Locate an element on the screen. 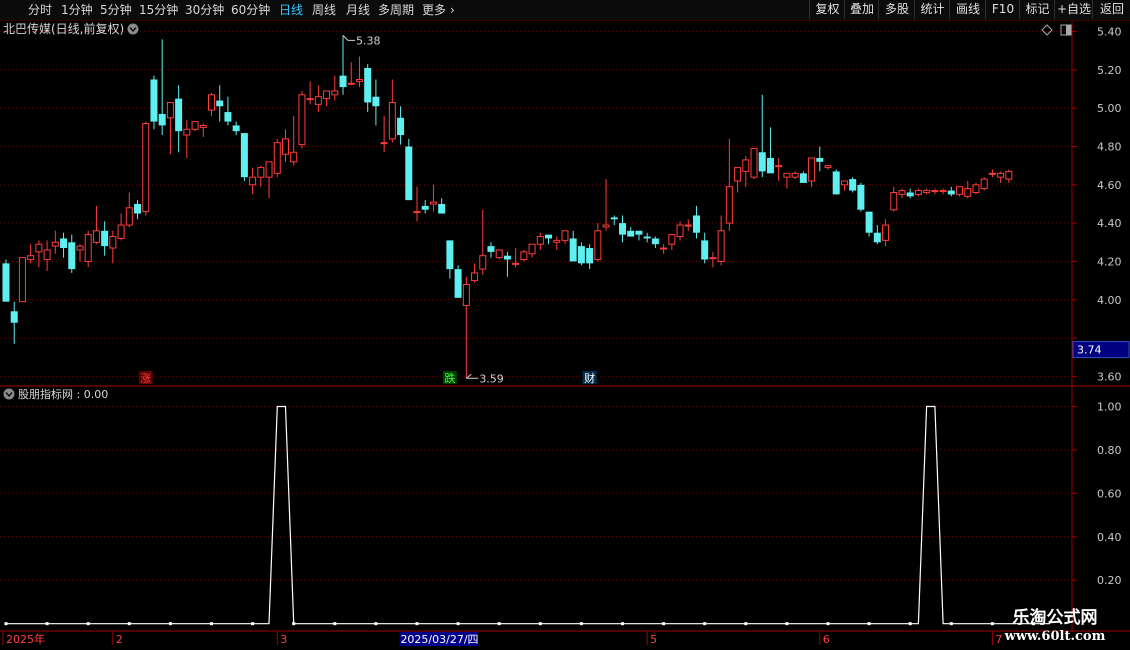 The width and height of the screenshot is (1130, 650). indicator-tick-label: 0.80 is located at coordinates (1109, 450).